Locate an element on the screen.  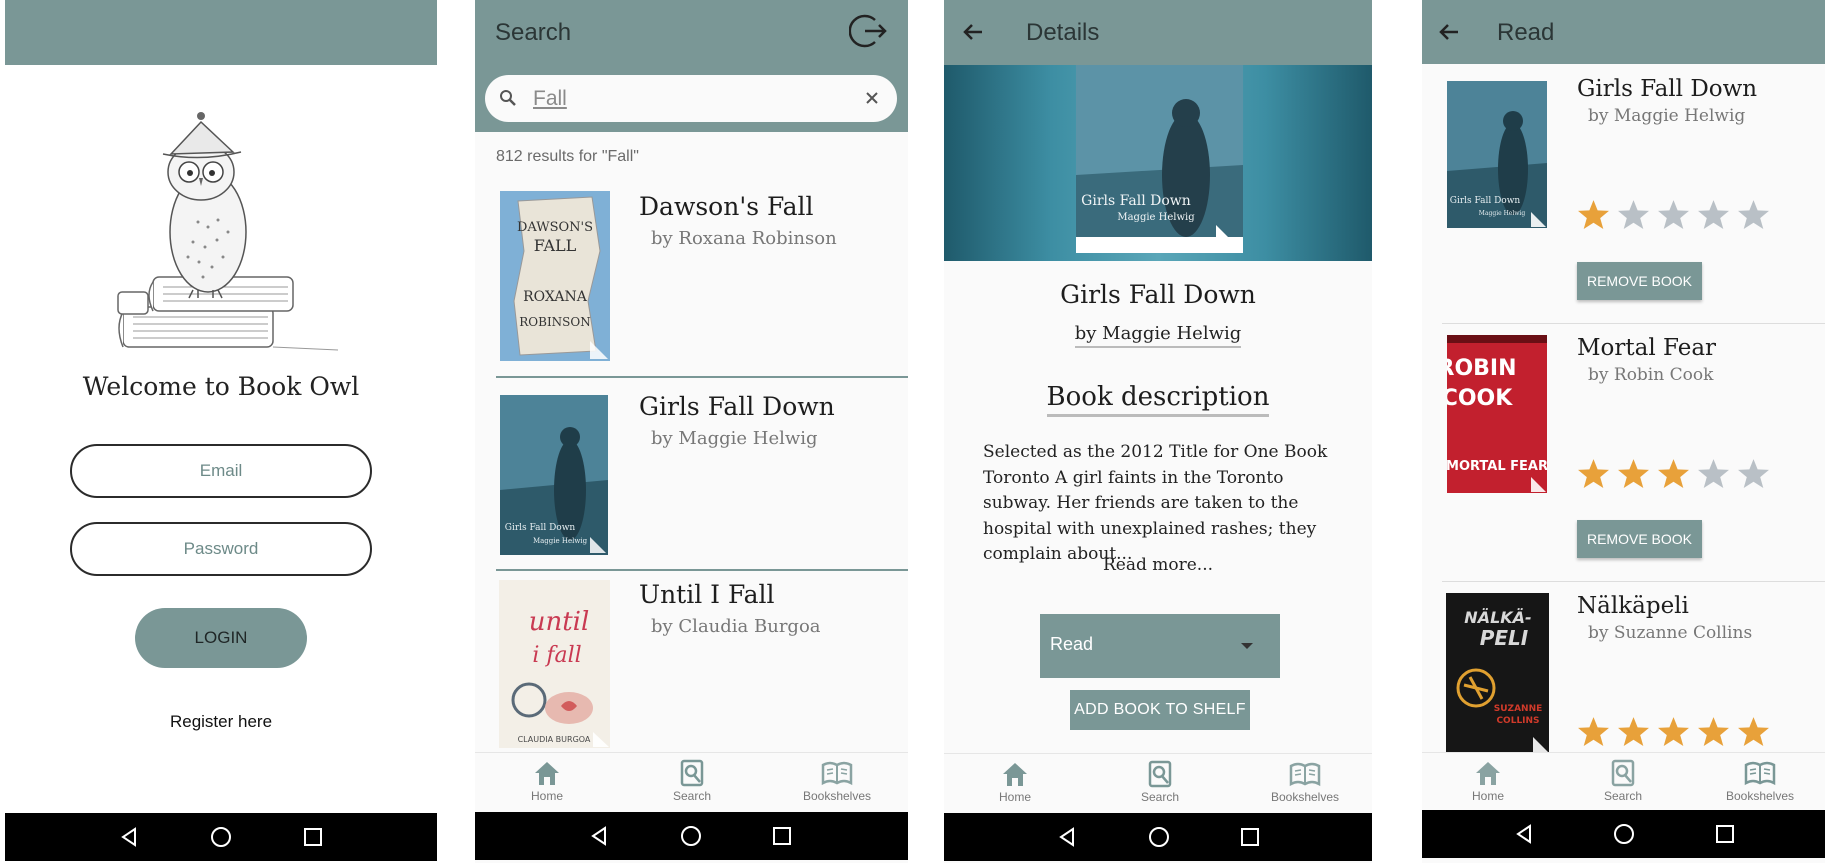
results-count: 812 results for "Fall" is located at coordinates (567, 156).